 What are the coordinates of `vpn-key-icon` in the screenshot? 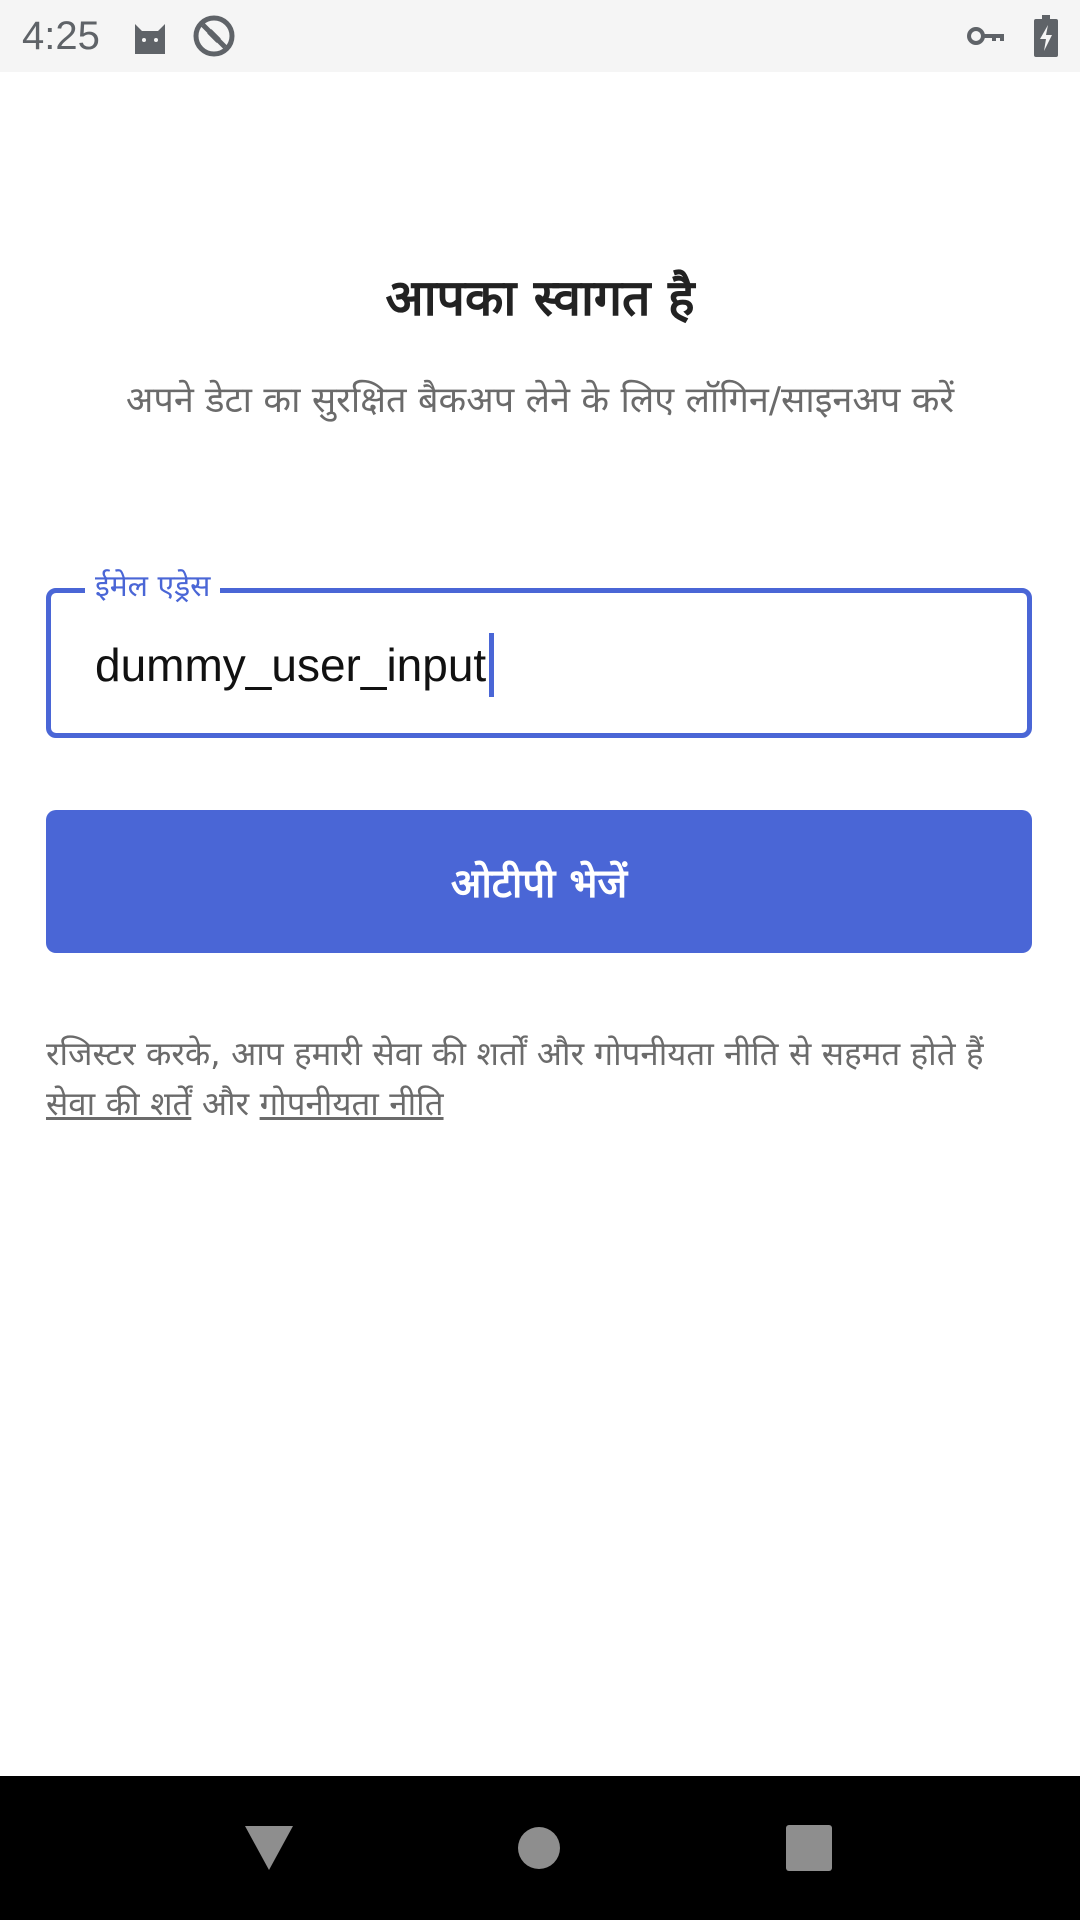 It's located at (986, 36).